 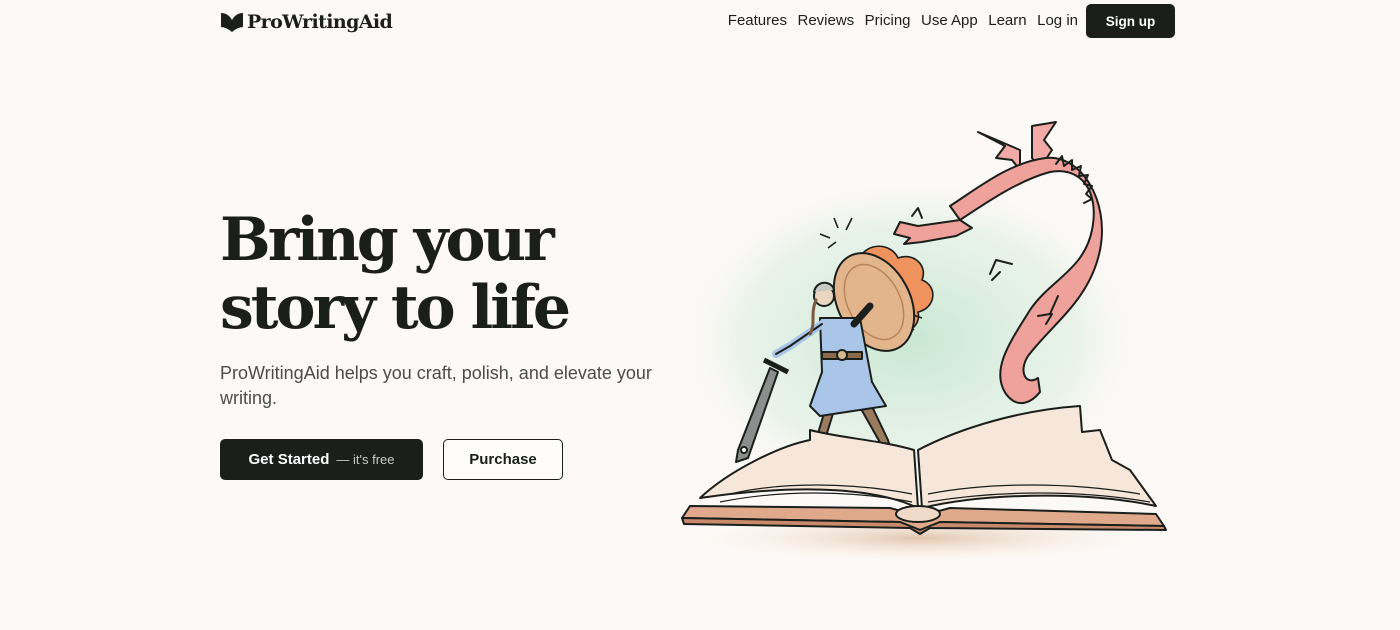 What do you see at coordinates (1007, 21) in the screenshot?
I see `nav-learn: Learn` at bounding box center [1007, 21].